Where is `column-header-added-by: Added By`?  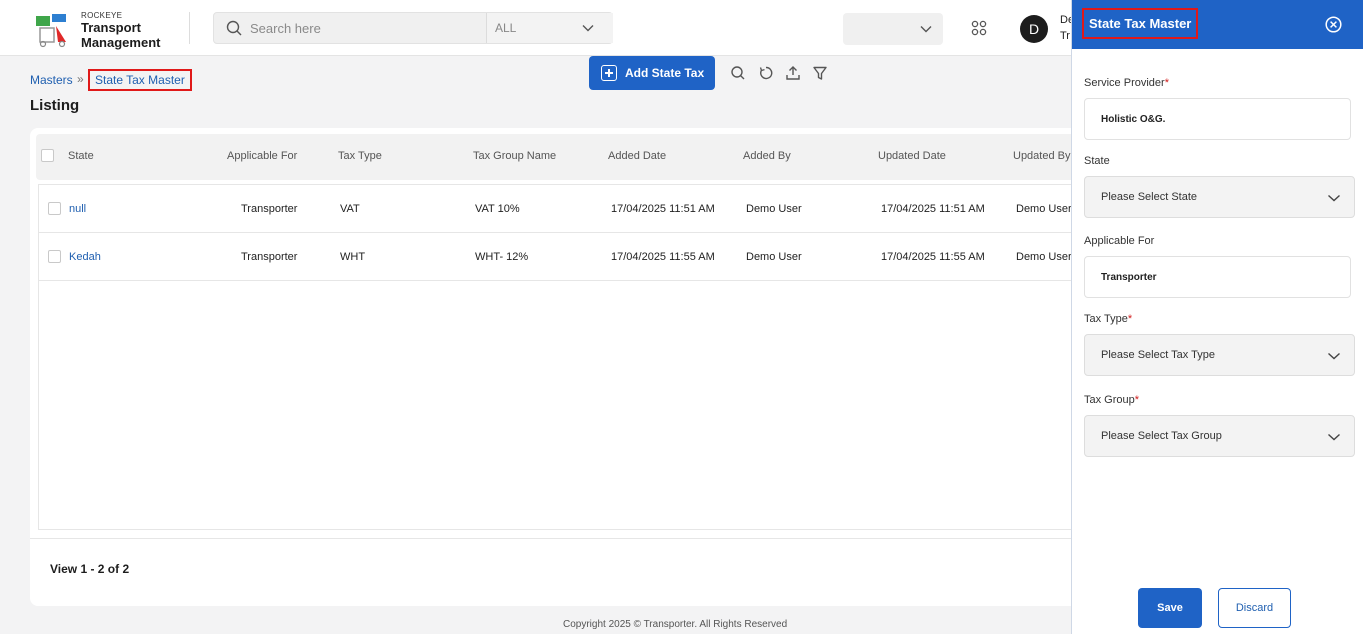
column-header-added-by: Added By is located at coordinates (767, 156).